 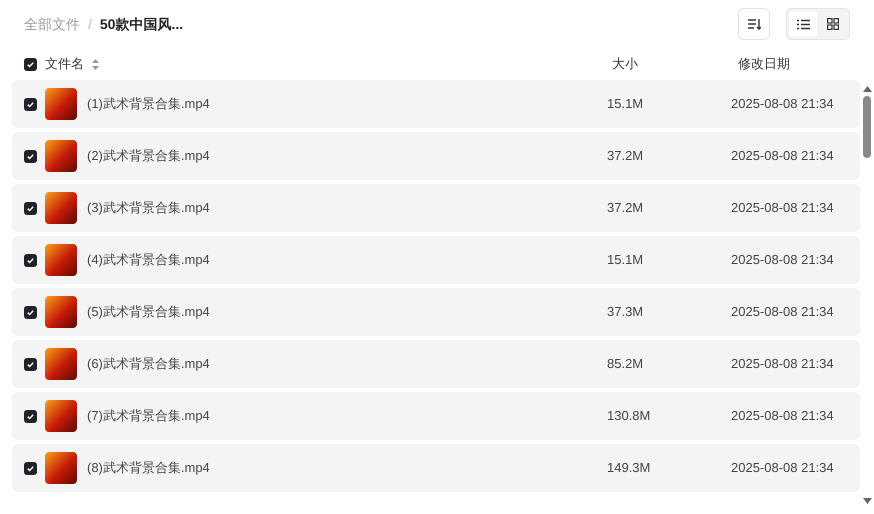 I want to click on column-header: 修改日期, so click(x=756, y=64).